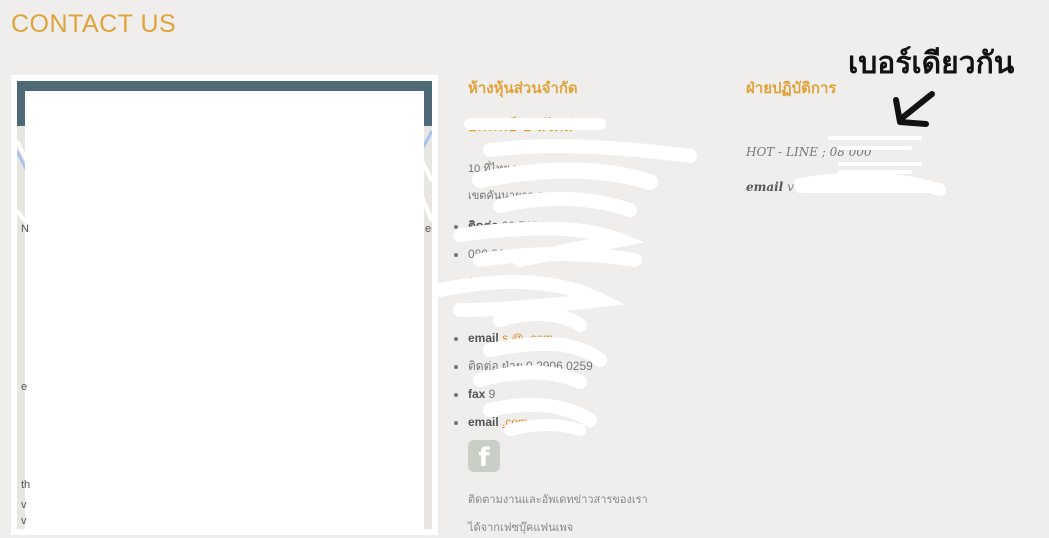  Describe the element at coordinates (530, 282) in the screenshot. I see `list-item: 0 2 6` at that location.